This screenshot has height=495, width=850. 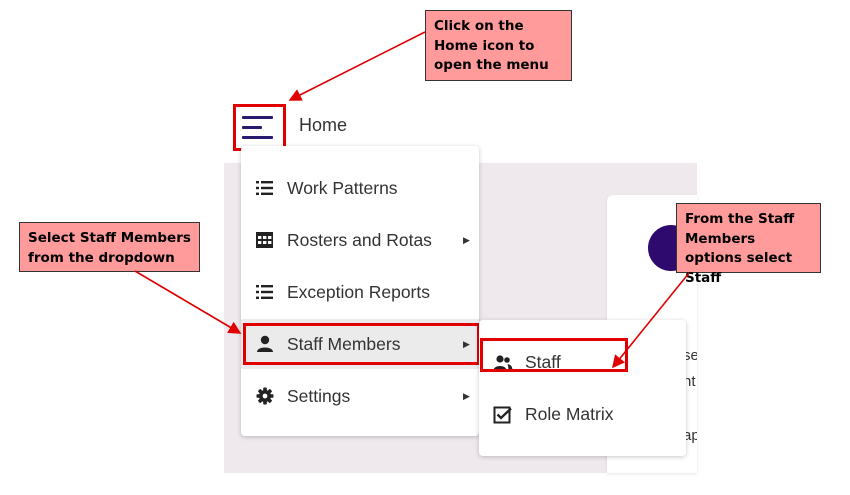 I want to click on menu-item-settings: Settings ▶, so click(x=360, y=396).